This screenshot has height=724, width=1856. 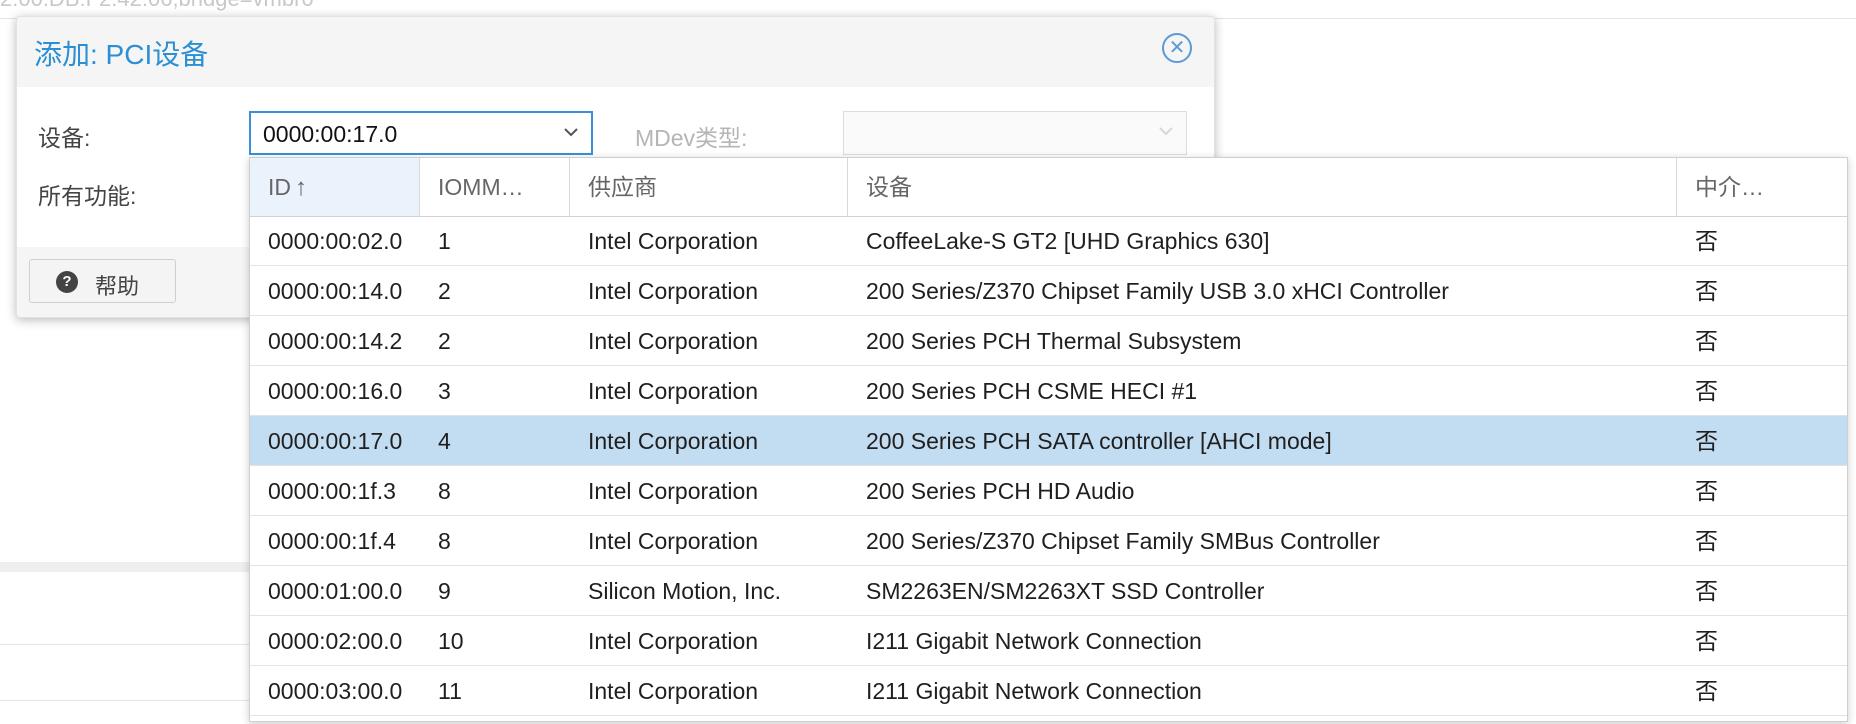 I want to click on device-select-value: 0000:00:17.0, so click(x=330, y=134).